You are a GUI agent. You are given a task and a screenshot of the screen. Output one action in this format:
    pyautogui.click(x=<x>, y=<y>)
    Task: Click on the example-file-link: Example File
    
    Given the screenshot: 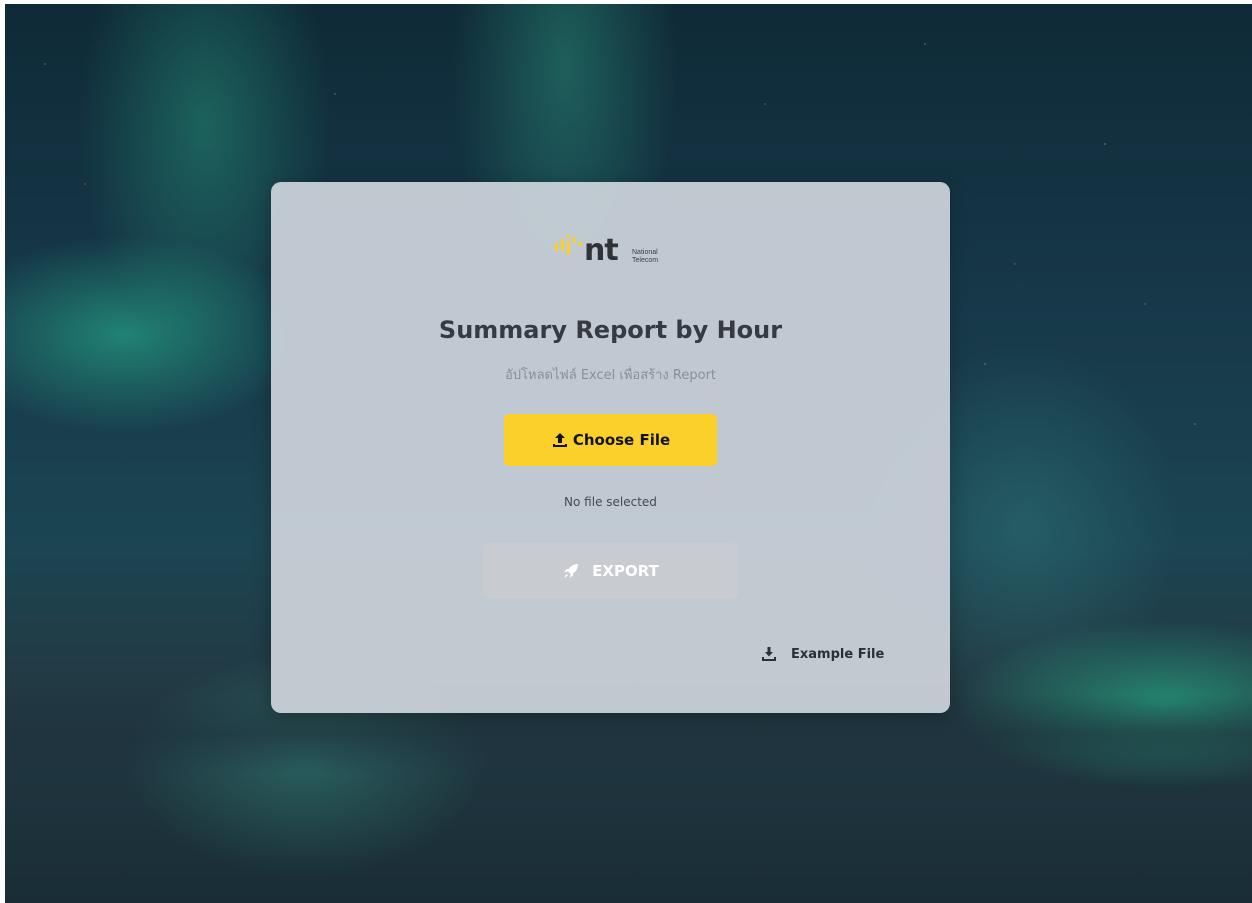 What is the action you would take?
    pyautogui.click(x=822, y=654)
    